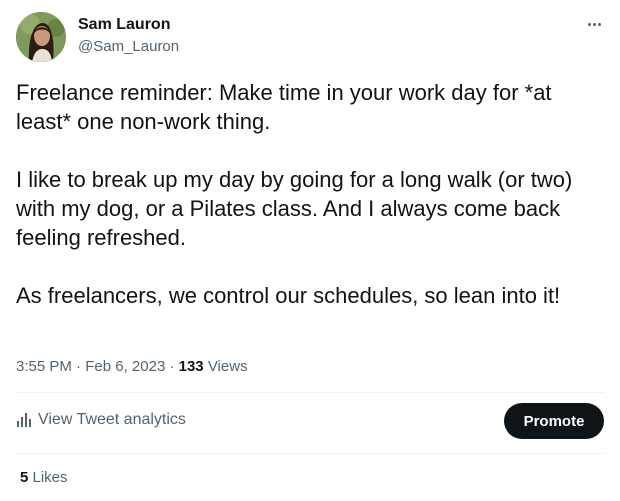  I want to click on analytics-label: View Tweet analytics, so click(112, 419).